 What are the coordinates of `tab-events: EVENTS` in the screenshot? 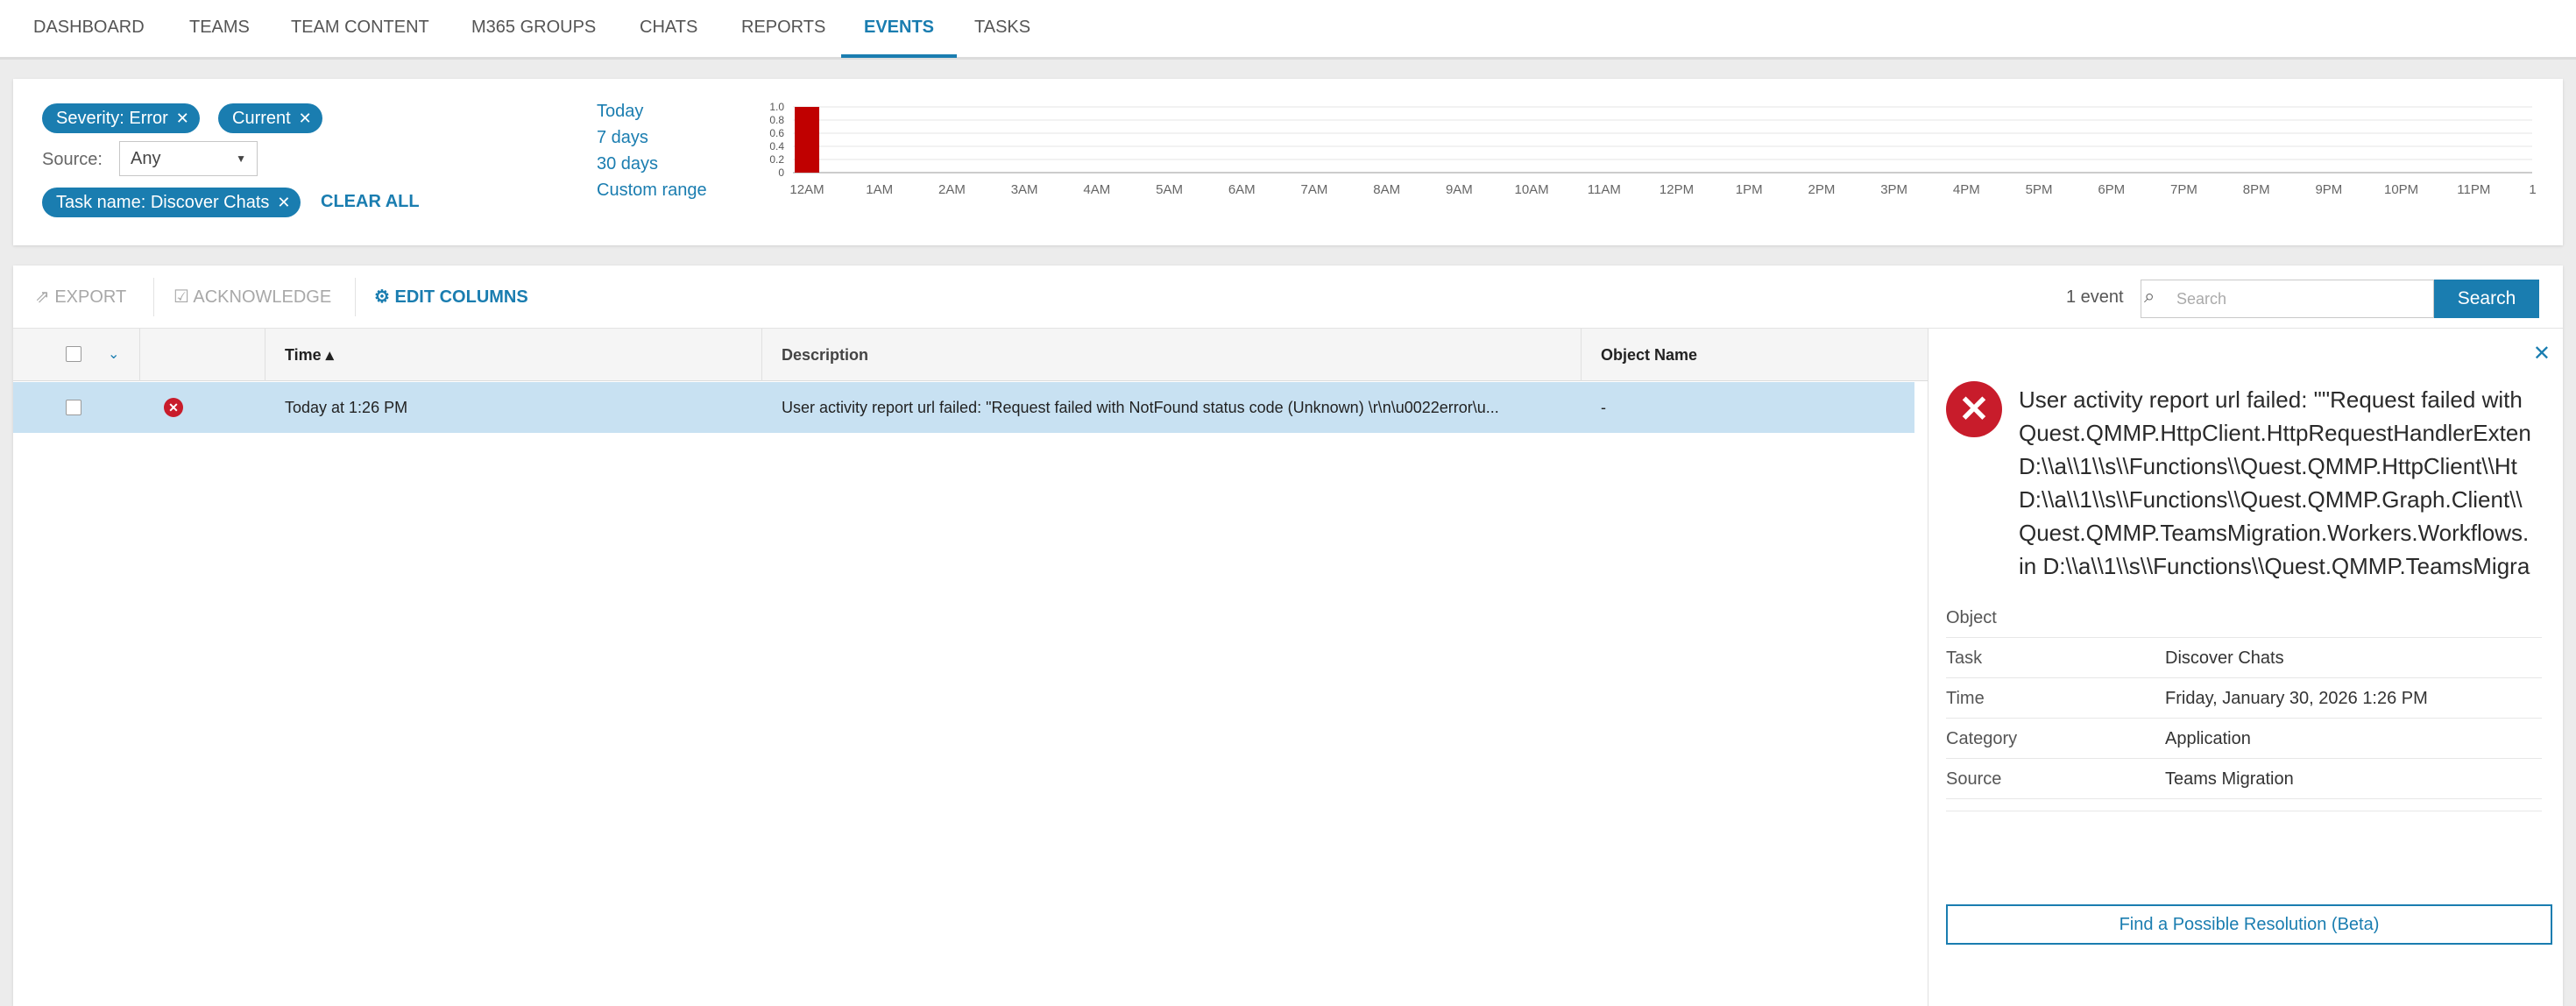 It's located at (899, 29).